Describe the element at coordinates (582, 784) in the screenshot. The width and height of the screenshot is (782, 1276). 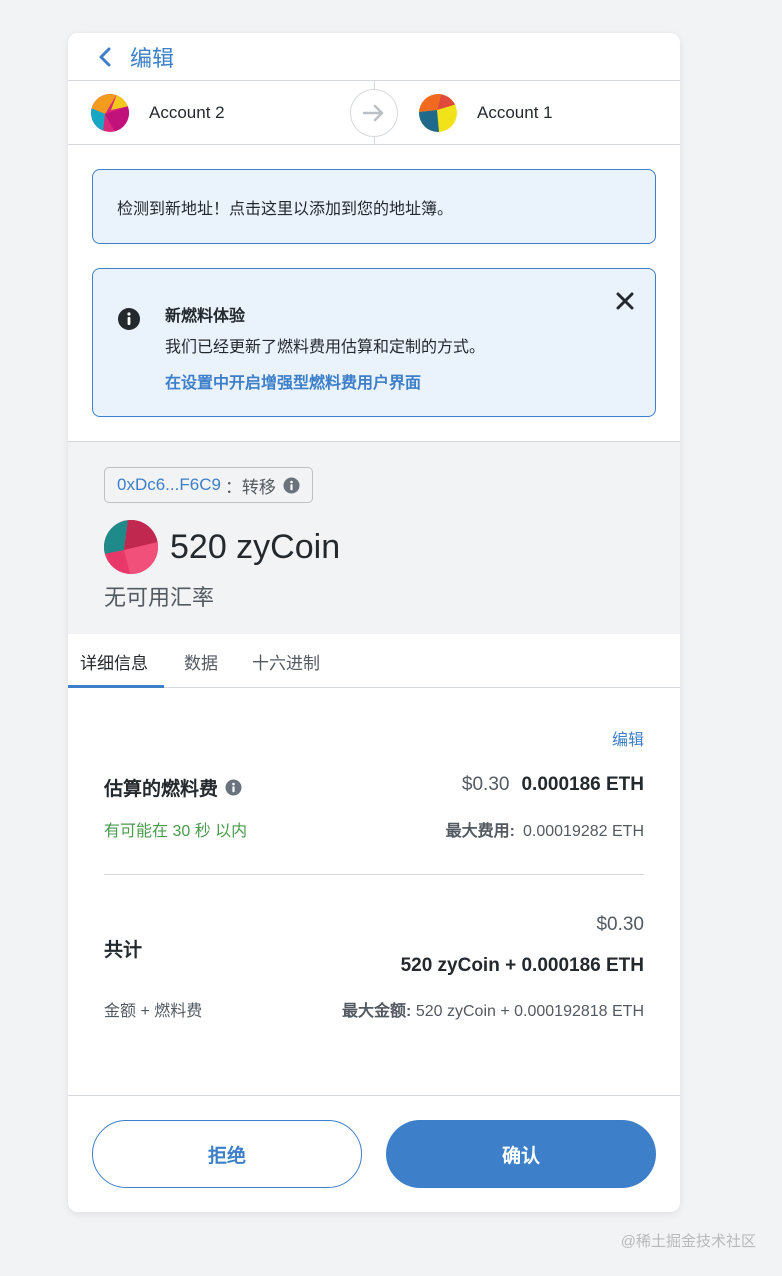
I see `gas-fee-eth: 0.000186 ETH` at that location.